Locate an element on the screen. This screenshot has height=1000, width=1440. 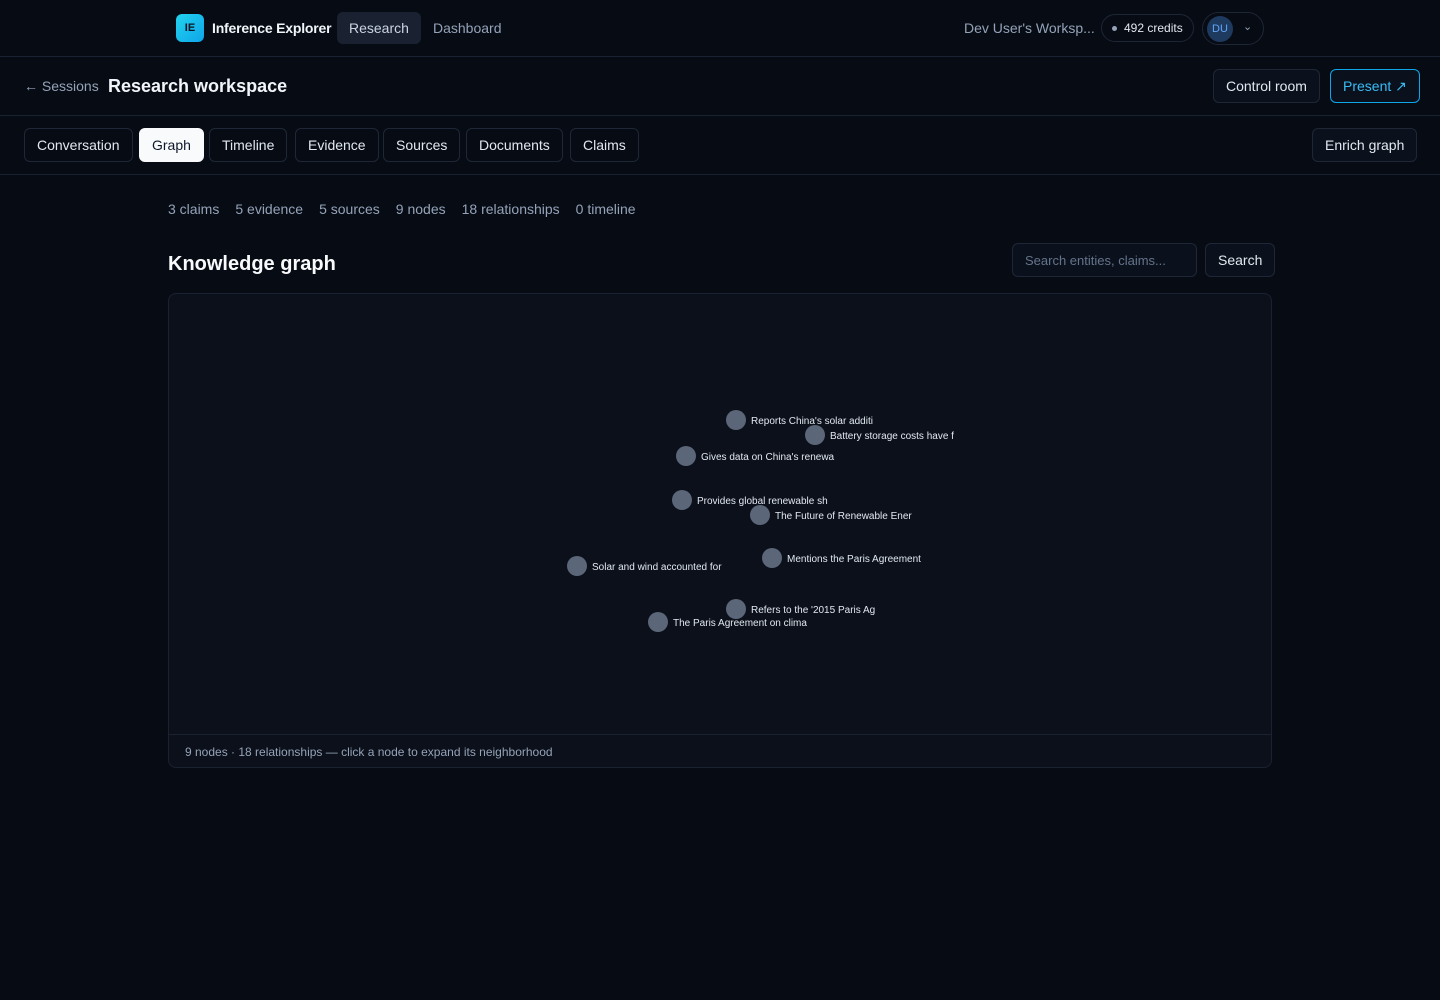
tab-conversation: Conversation is located at coordinates (78, 145).